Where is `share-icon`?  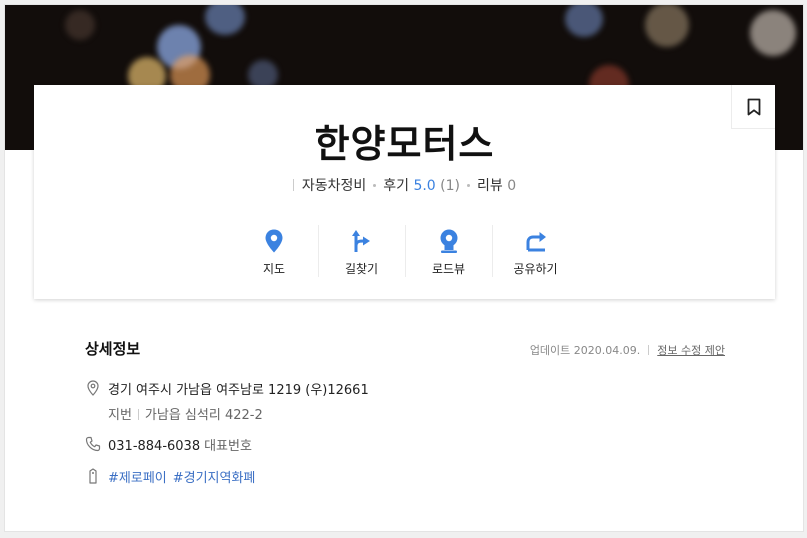 share-icon is located at coordinates (536, 242).